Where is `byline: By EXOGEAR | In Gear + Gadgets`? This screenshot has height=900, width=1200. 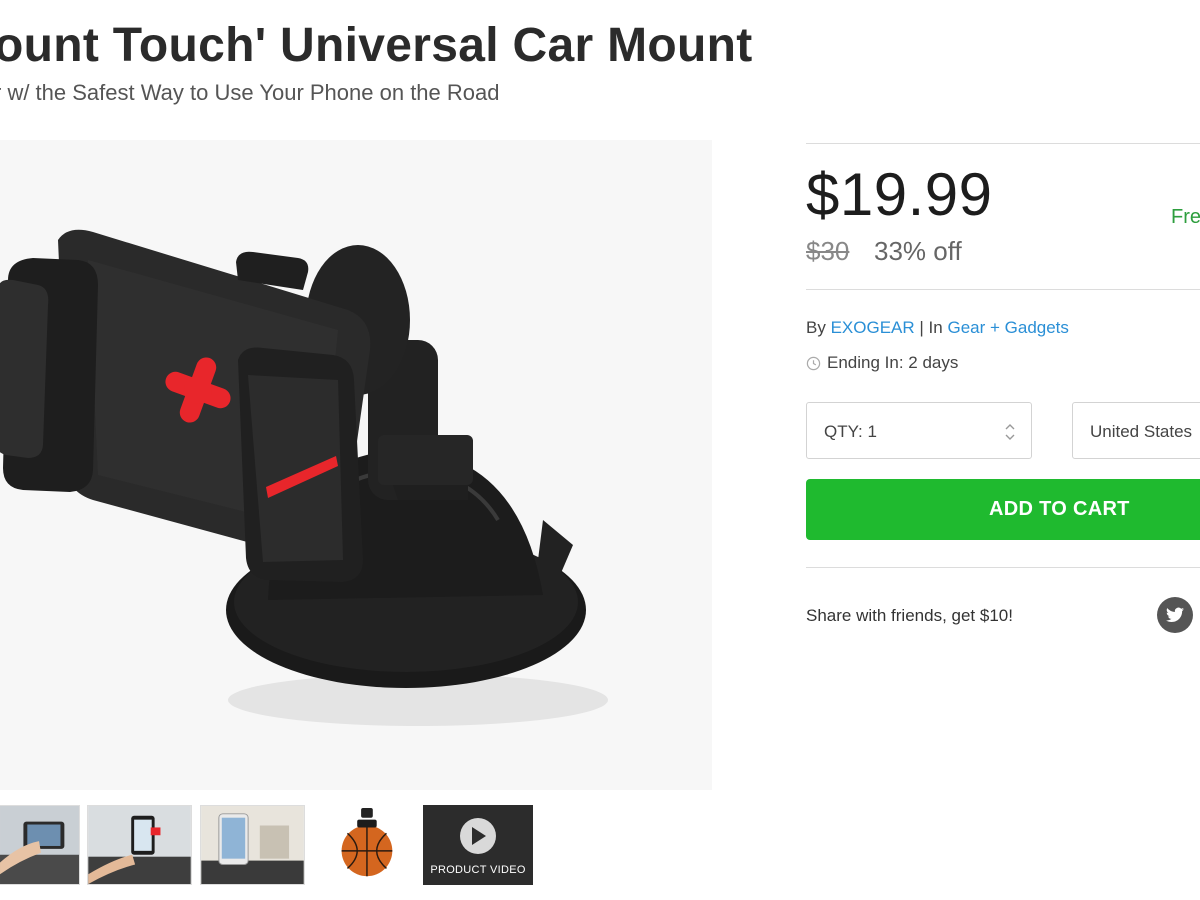
byline: By EXOGEAR | In Gear + Gadgets is located at coordinates (937, 328).